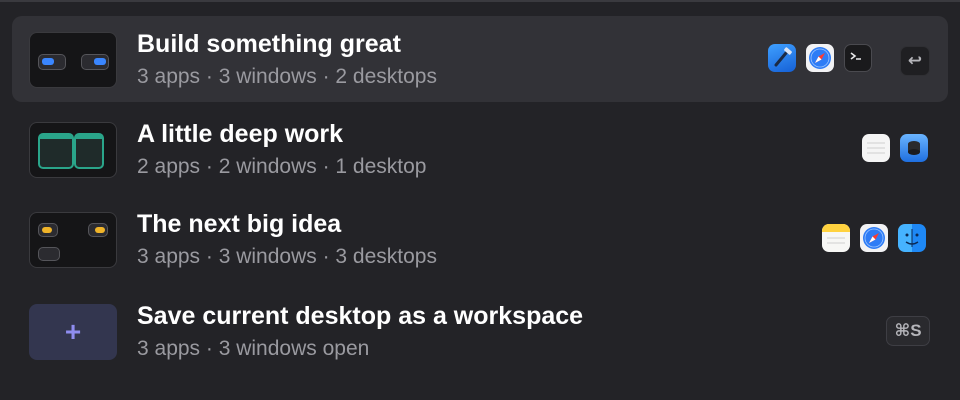  I want to click on terminal-icon, so click(858, 58).